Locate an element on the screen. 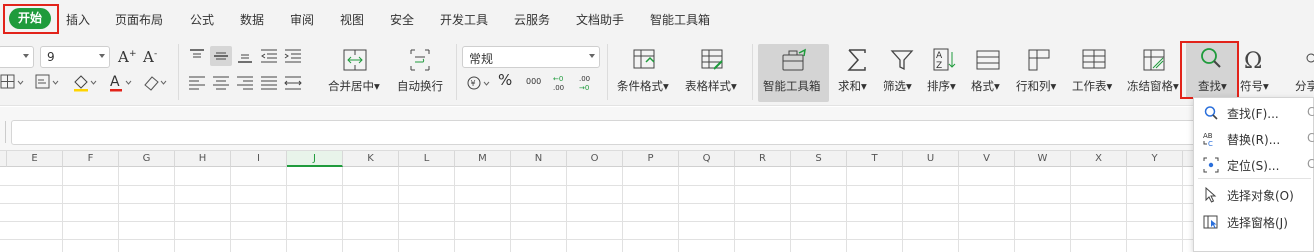  percent-button: % is located at coordinates (509, 81).